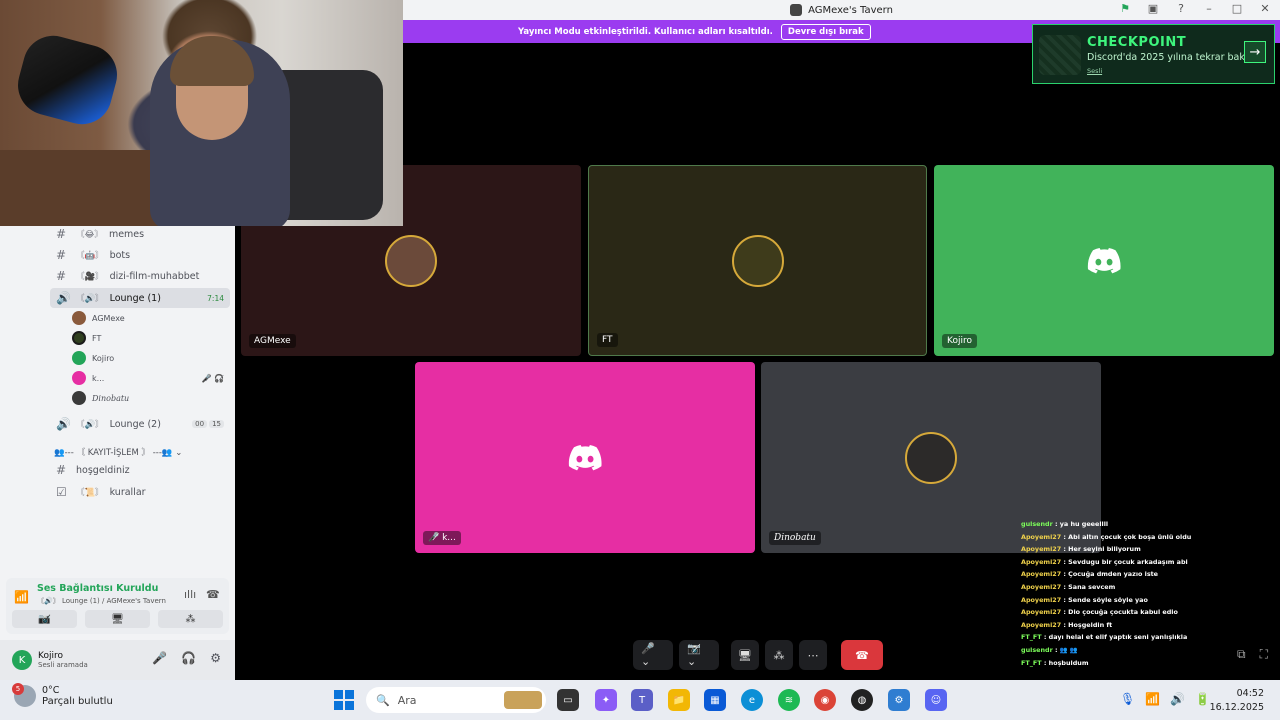  I want to click on camera-button: 📷̸ ⌄, so click(699, 655).